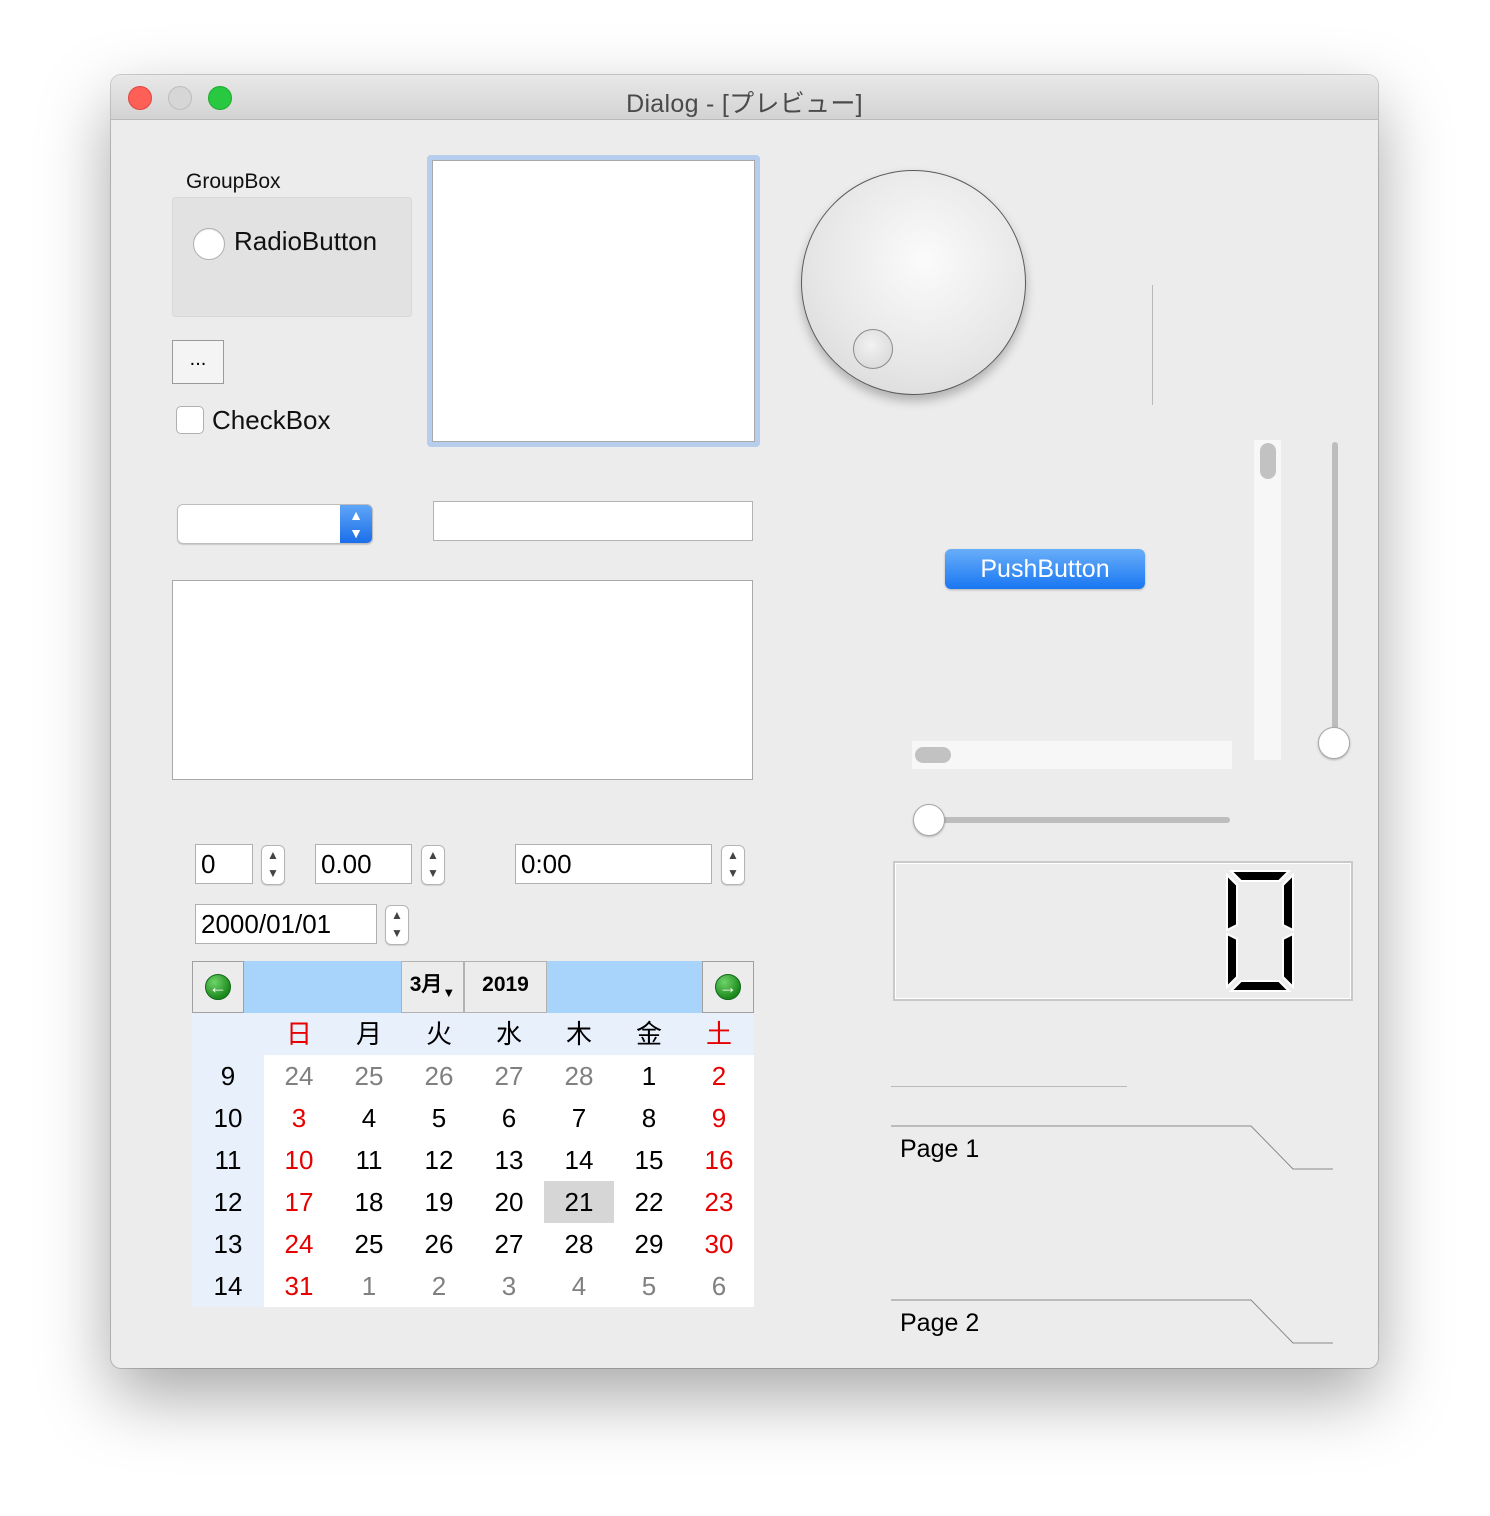 The image size is (1490, 1516). I want to click on calendar-day-cell: 22, so click(649, 1202).